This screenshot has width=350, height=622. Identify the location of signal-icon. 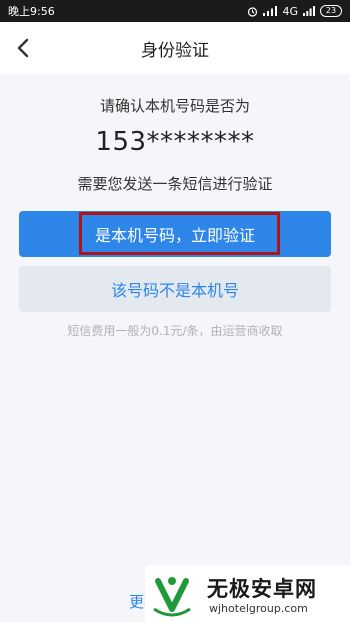
(270, 11).